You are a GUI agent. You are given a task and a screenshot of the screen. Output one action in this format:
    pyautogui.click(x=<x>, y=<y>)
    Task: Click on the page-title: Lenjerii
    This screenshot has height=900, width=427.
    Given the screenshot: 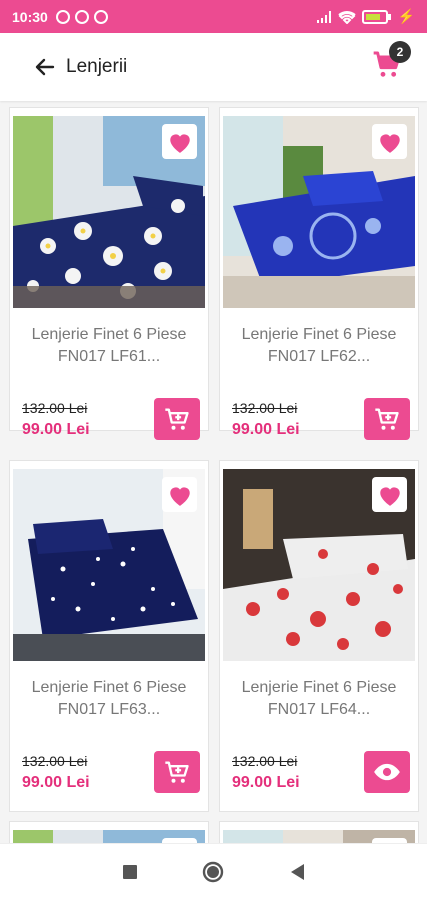 What is the action you would take?
    pyautogui.click(x=97, y=66)
    